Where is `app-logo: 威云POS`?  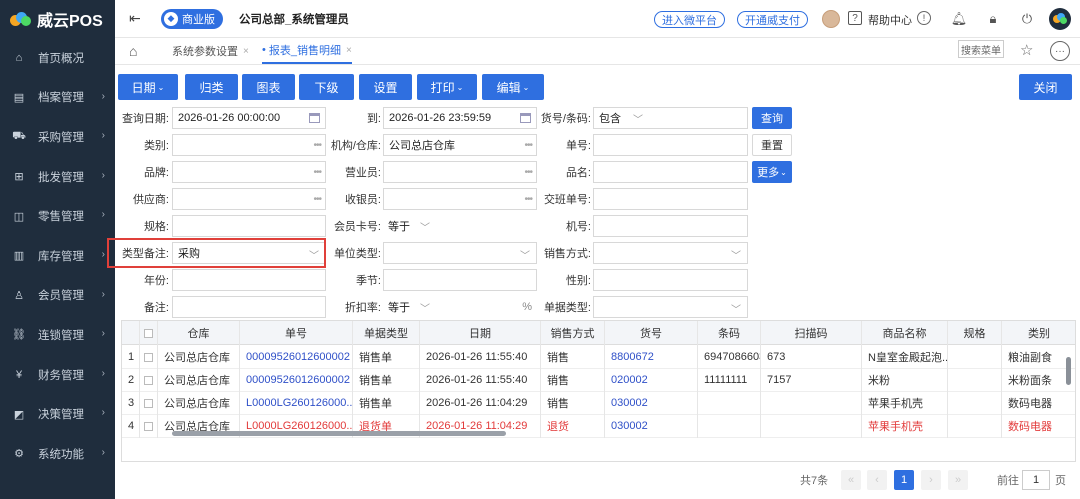
app-logo: 威云POS is located at coordinates (57, 19).